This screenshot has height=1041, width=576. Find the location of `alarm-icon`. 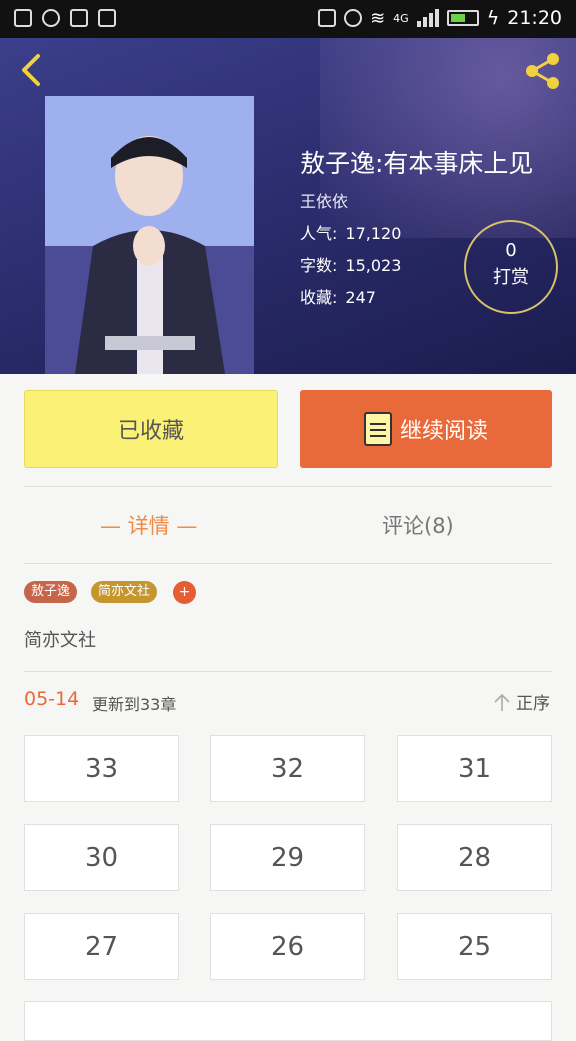

alarm-icon is located at coordinates (353, 18).